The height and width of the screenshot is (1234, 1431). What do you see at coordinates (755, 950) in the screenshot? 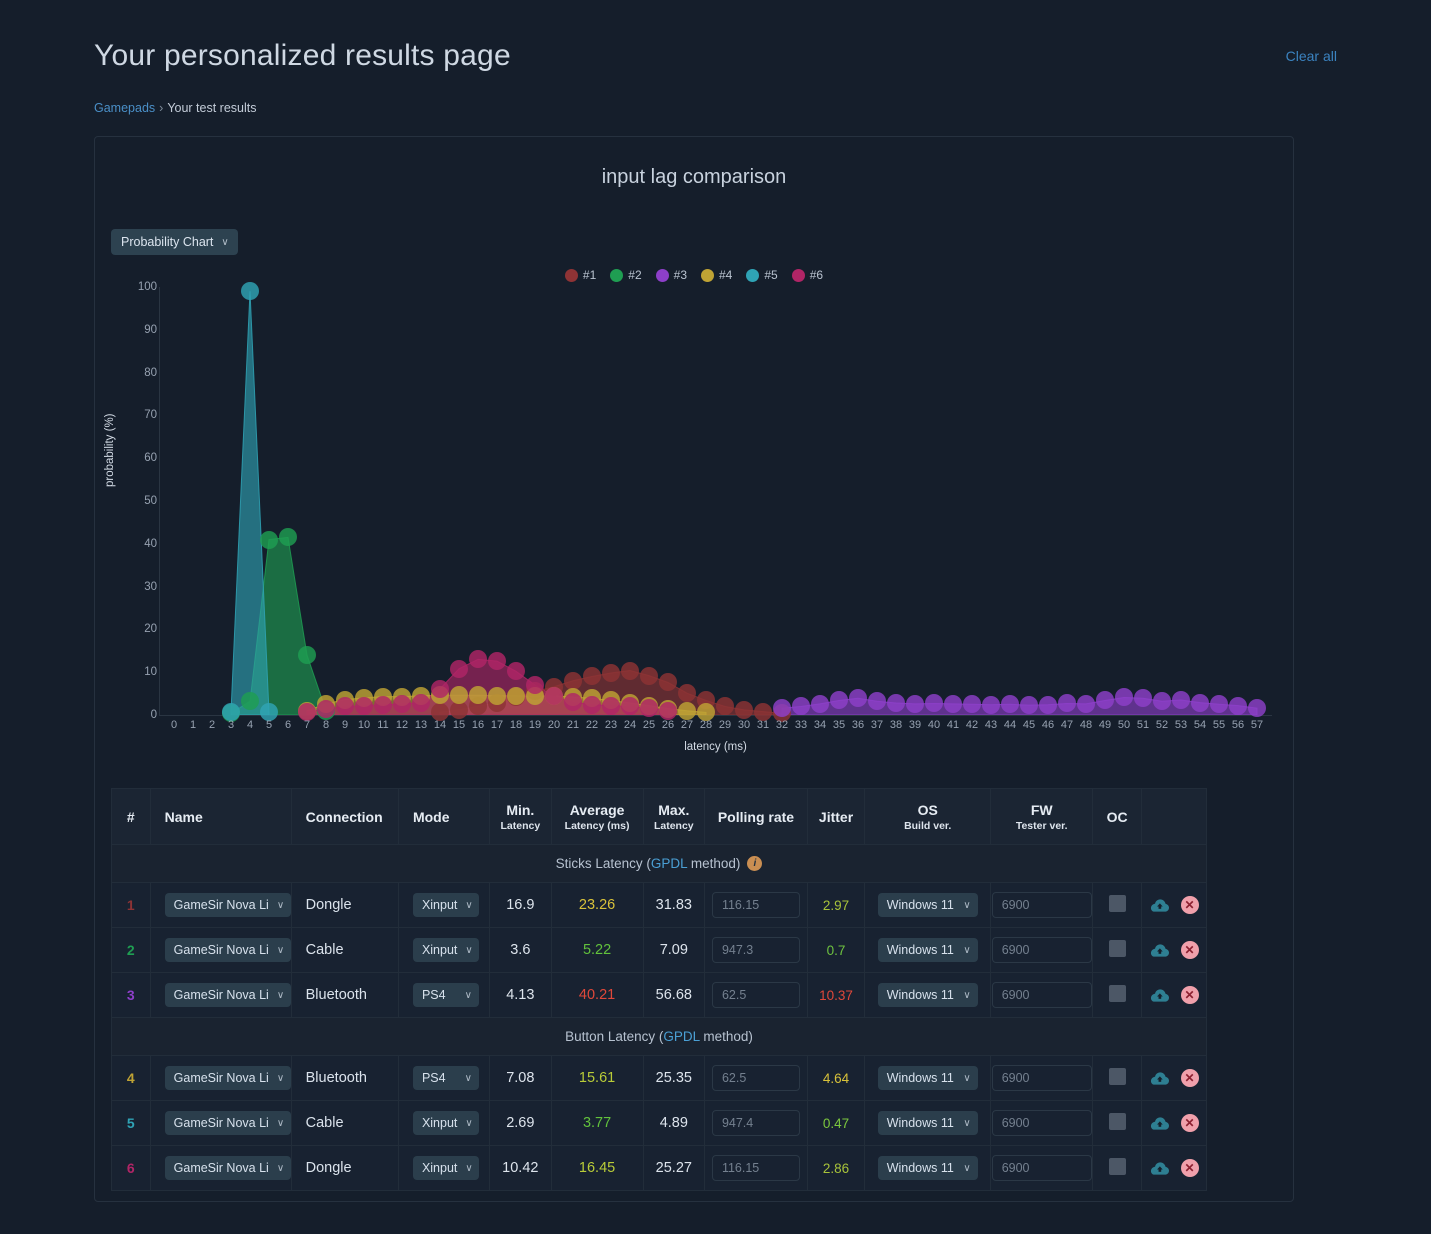
I see `polling-rate-input: 947.3` at bounding box center [755, 950].